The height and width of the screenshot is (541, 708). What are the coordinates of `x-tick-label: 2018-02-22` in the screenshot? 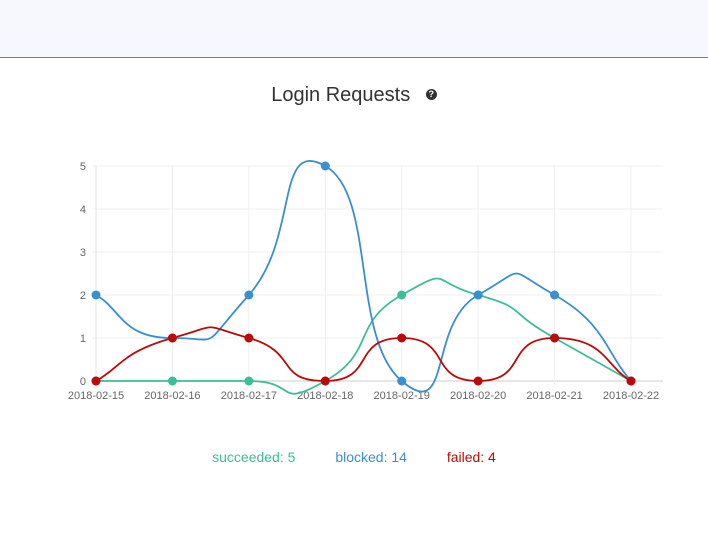 It's located at (631, 396).